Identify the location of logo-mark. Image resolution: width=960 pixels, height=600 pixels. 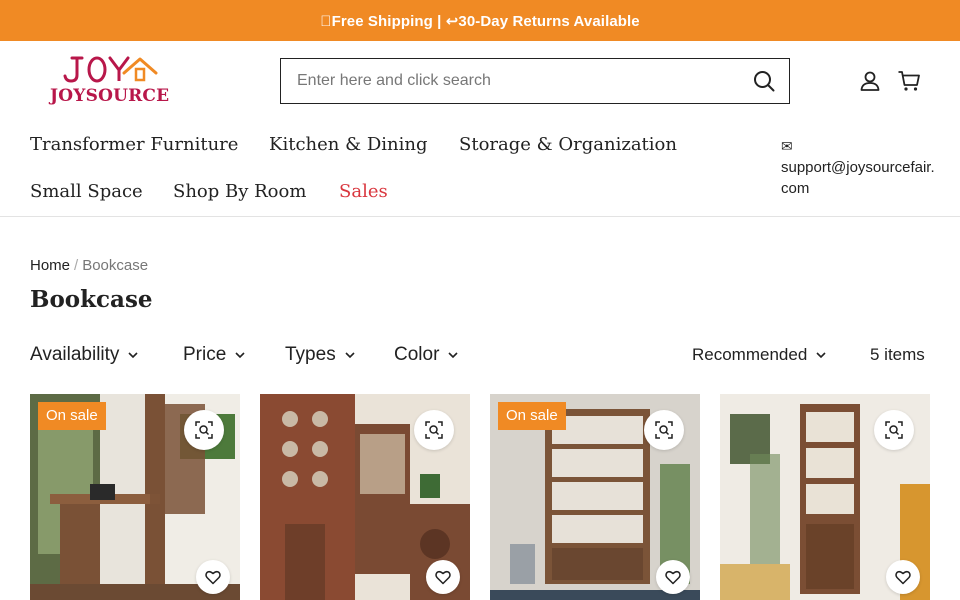
(110, 69).